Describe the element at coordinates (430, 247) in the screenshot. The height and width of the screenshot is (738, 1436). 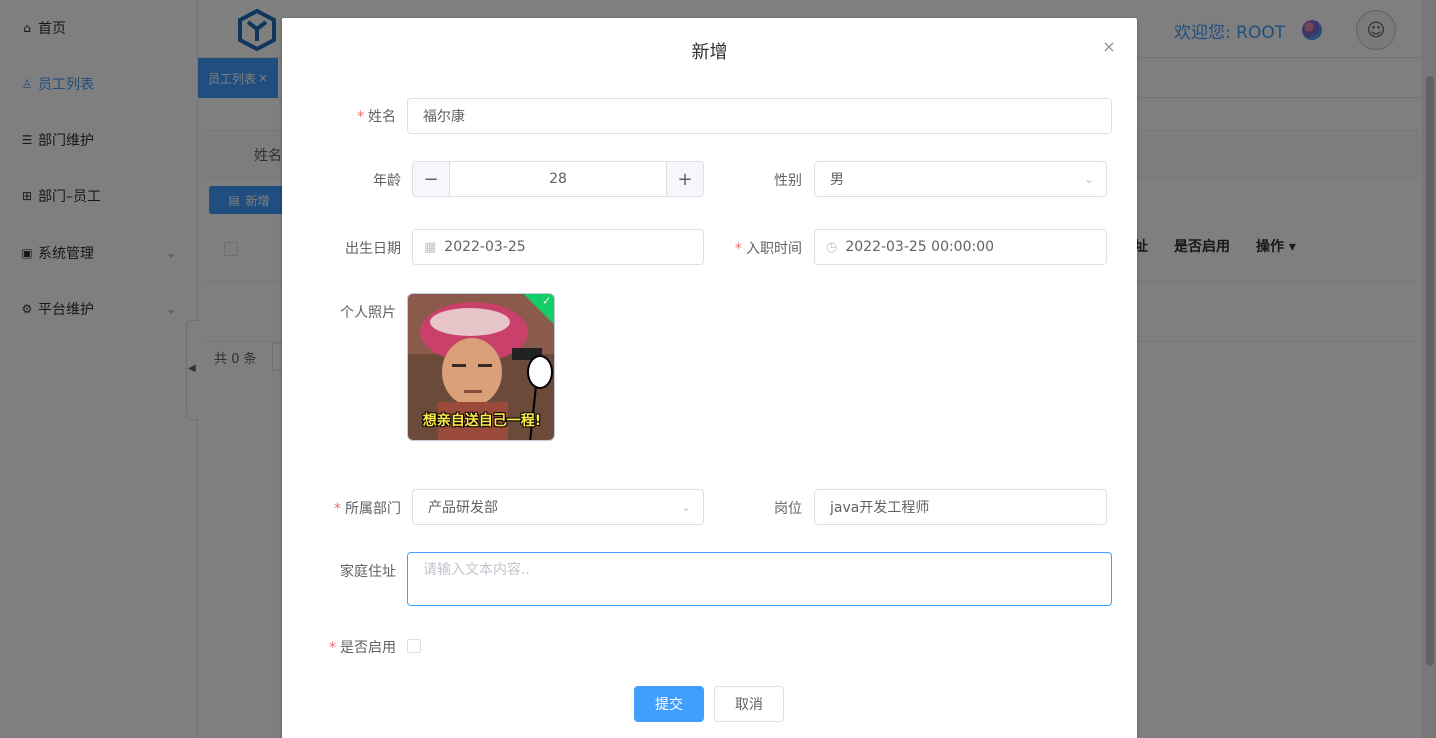
I see `calendar-icon: ▦` at that location.